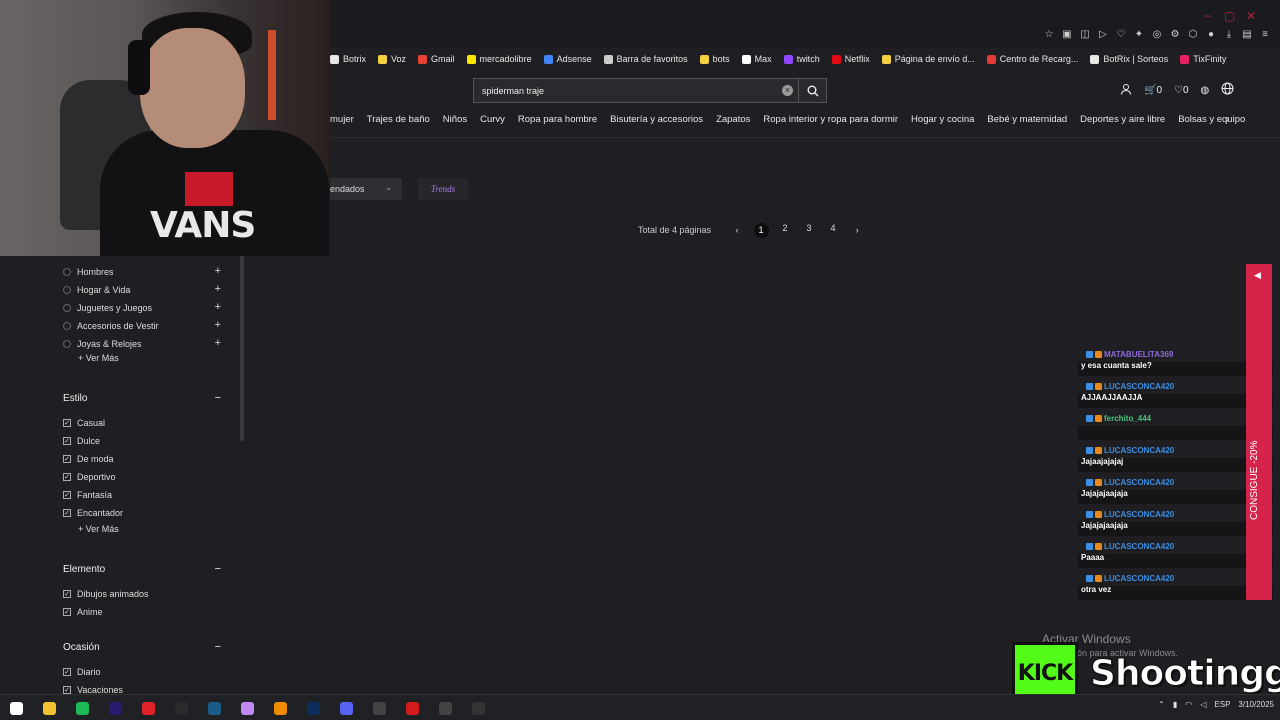 The height and width of the screenshot is (720, 1280). What do you see at coordinates (247, 708) in the screenshot?
I see `feather-icon` at bounding box center [247, 708].